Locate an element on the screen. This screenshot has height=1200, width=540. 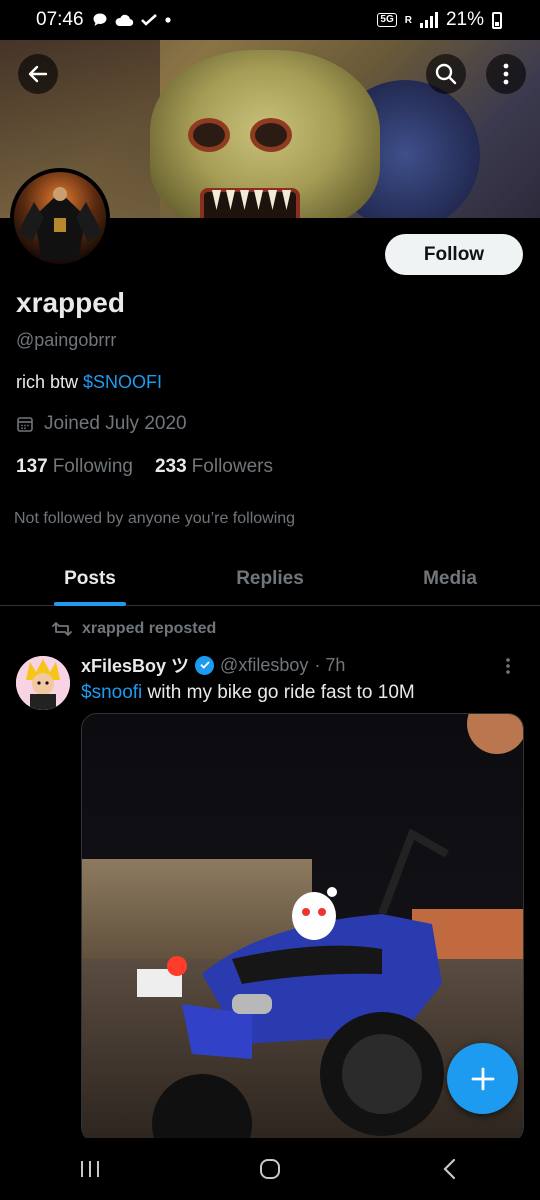
system-back-button is located at coordinates (450, 1169).